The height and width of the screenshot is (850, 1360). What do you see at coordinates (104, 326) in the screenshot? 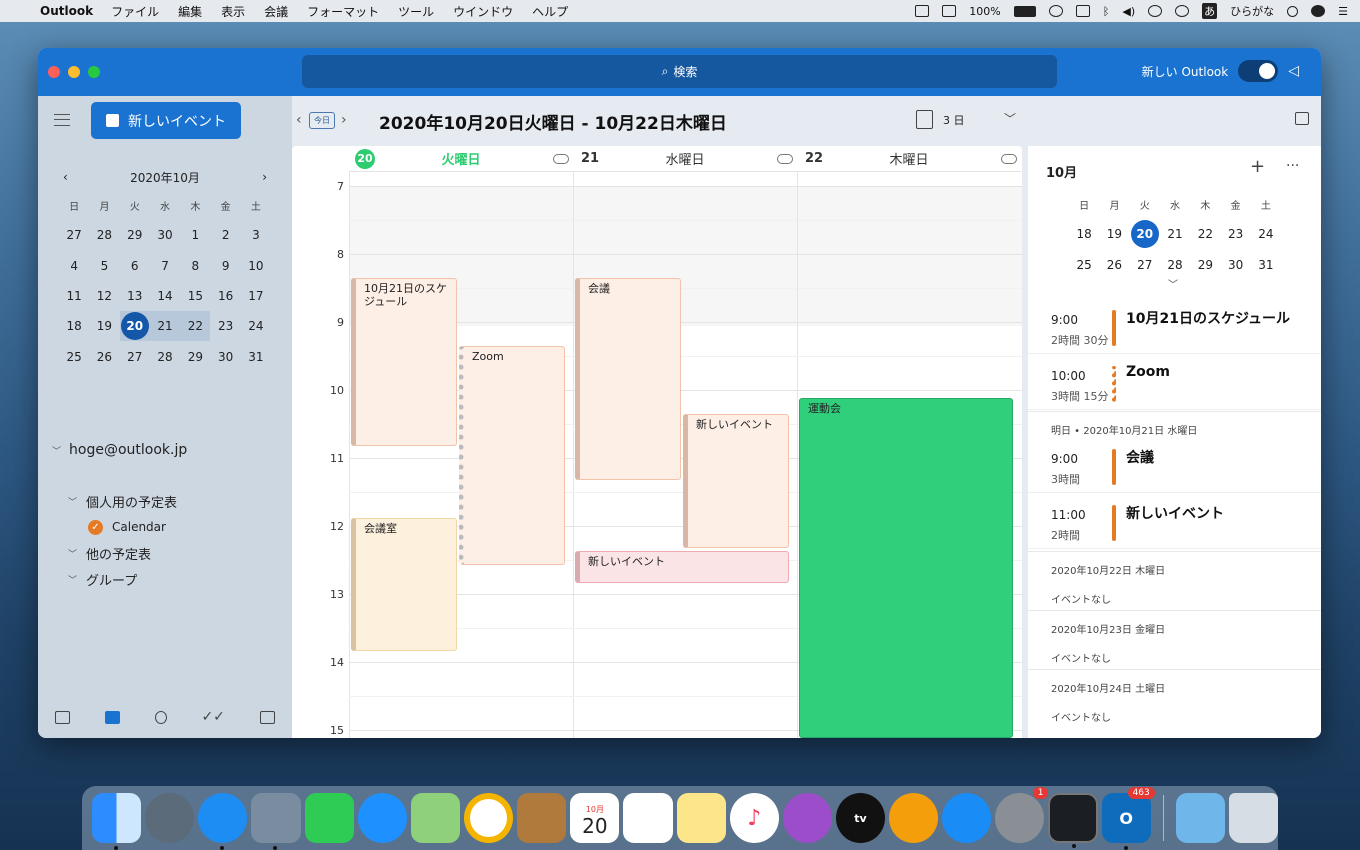
I see `mini-calendar-day: 19` at bounding box center [104, 326].